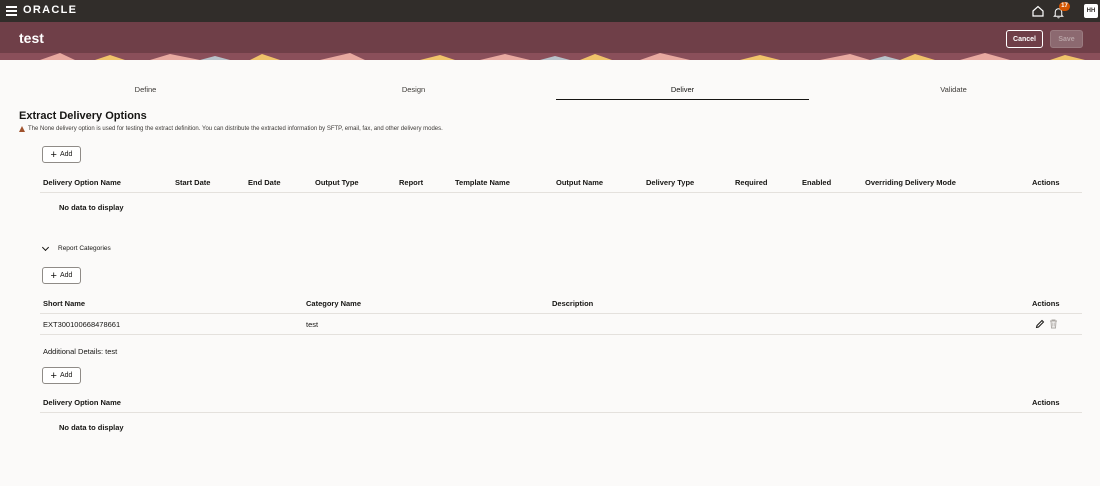  I want to click on user-avatar: HH, so click(1091, 11).